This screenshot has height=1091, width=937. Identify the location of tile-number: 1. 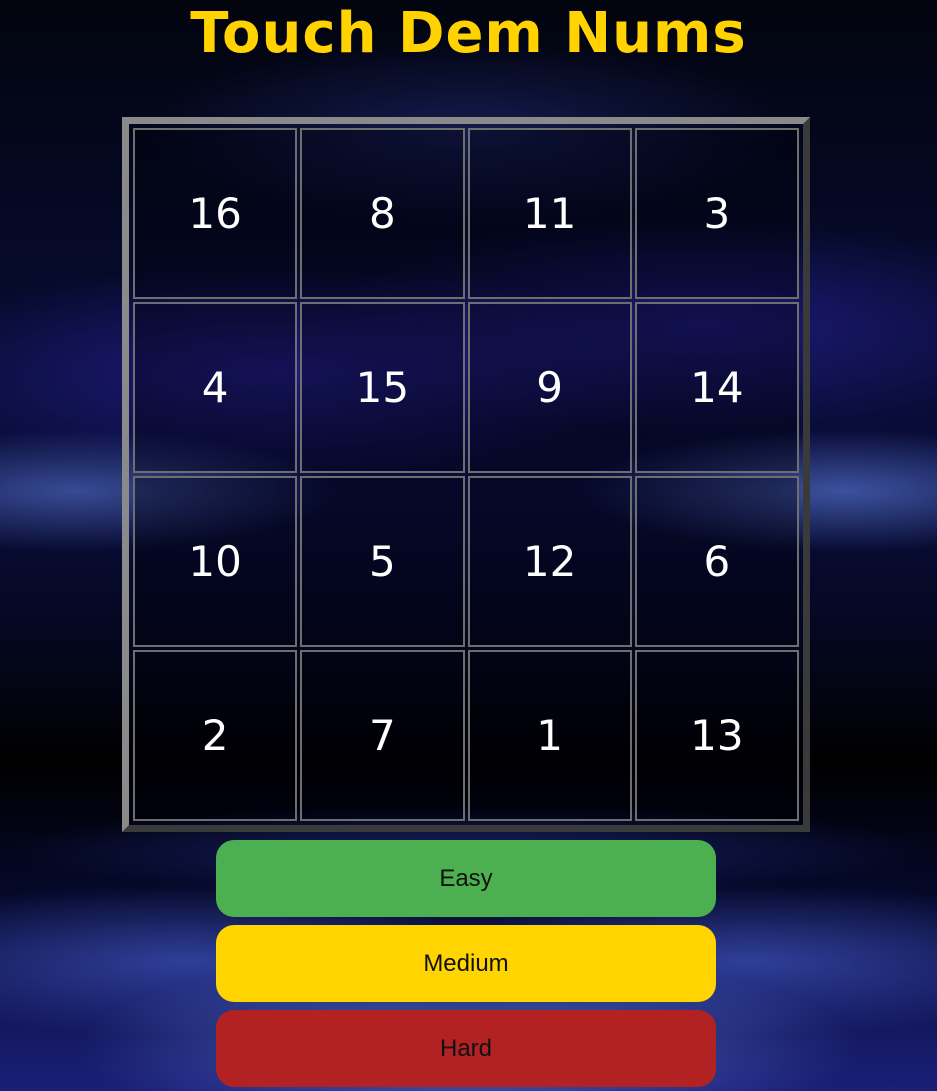
(549, 735).